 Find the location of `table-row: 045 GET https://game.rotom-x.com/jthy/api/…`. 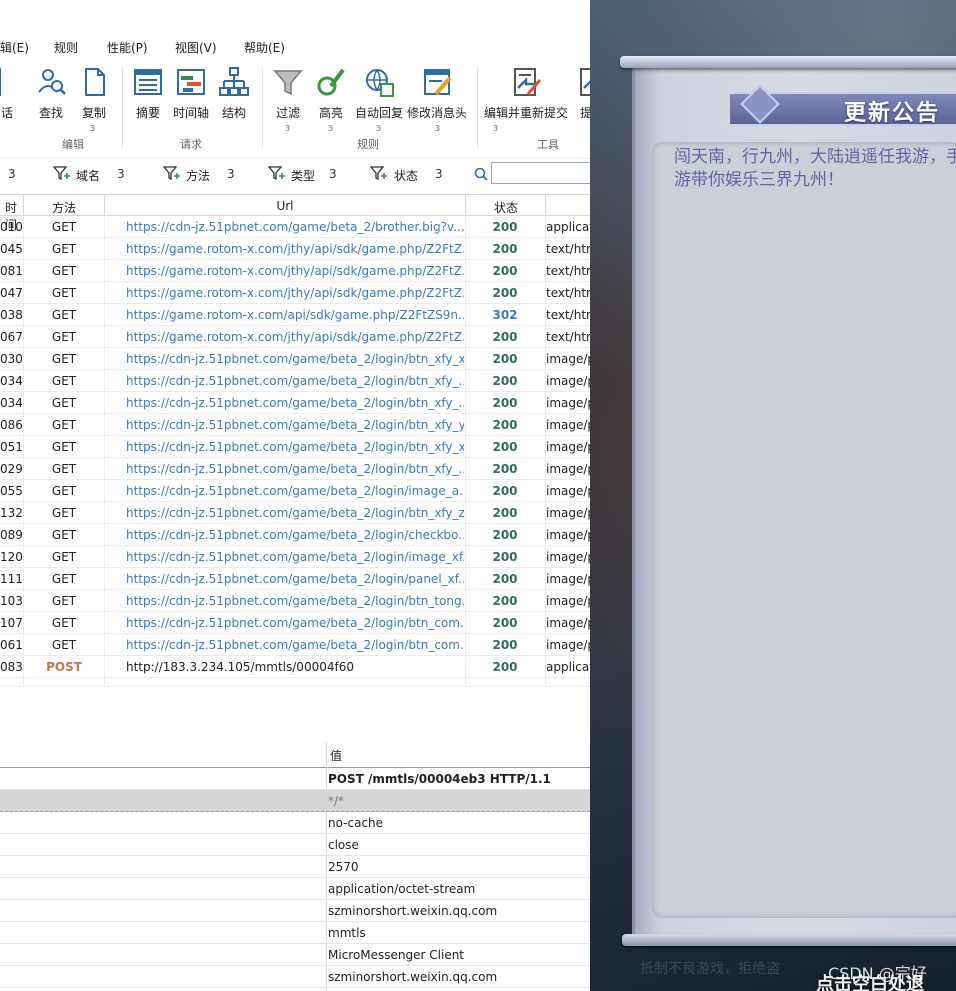

table-row: 045 GET https://game.rotom-x.com/jthy/api/… is located at coordinates (295, 249).